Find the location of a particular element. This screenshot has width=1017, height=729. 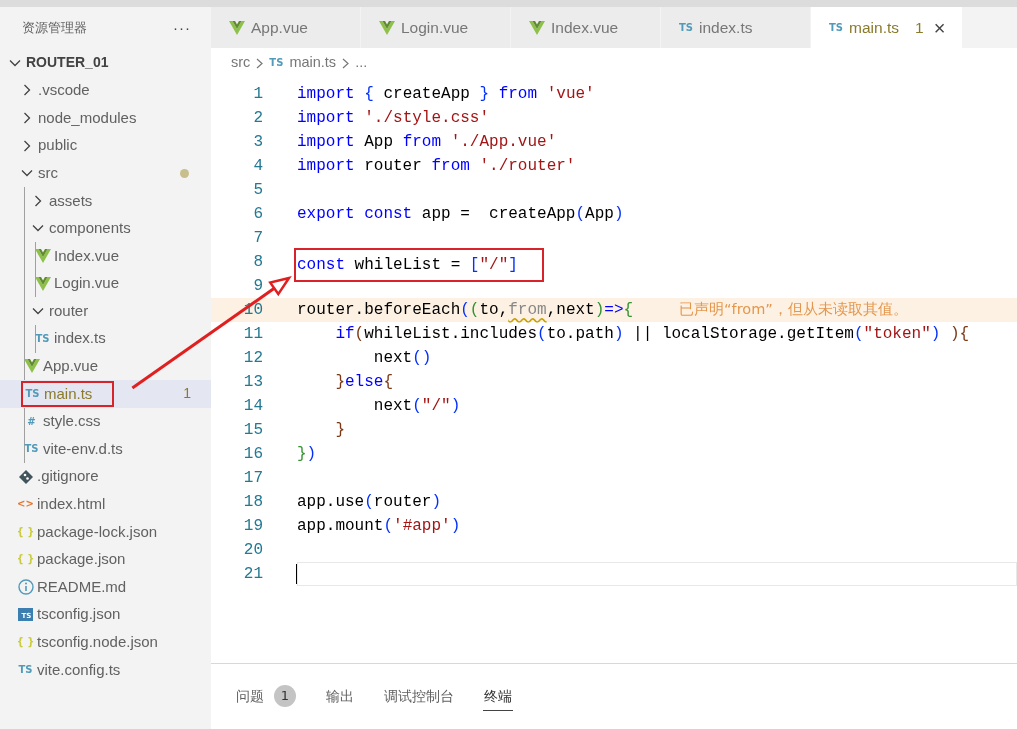

code-line: app.use(router) is located at coordinates (369, 502).